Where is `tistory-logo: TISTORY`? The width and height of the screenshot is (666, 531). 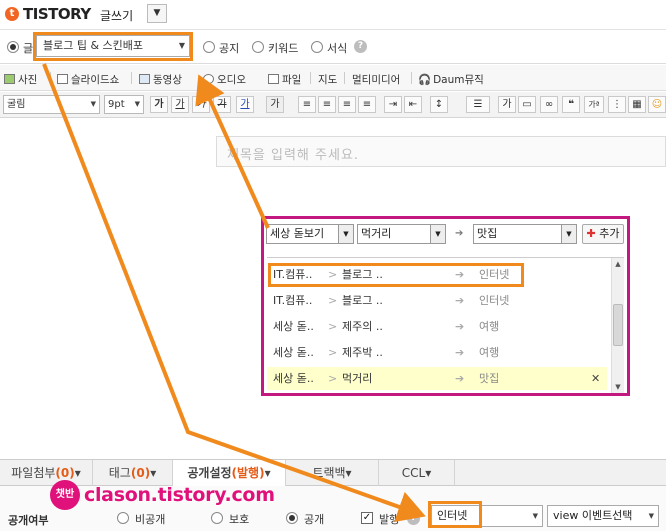
tistory-logo: TISTORY is located at coordinates (57, 14).